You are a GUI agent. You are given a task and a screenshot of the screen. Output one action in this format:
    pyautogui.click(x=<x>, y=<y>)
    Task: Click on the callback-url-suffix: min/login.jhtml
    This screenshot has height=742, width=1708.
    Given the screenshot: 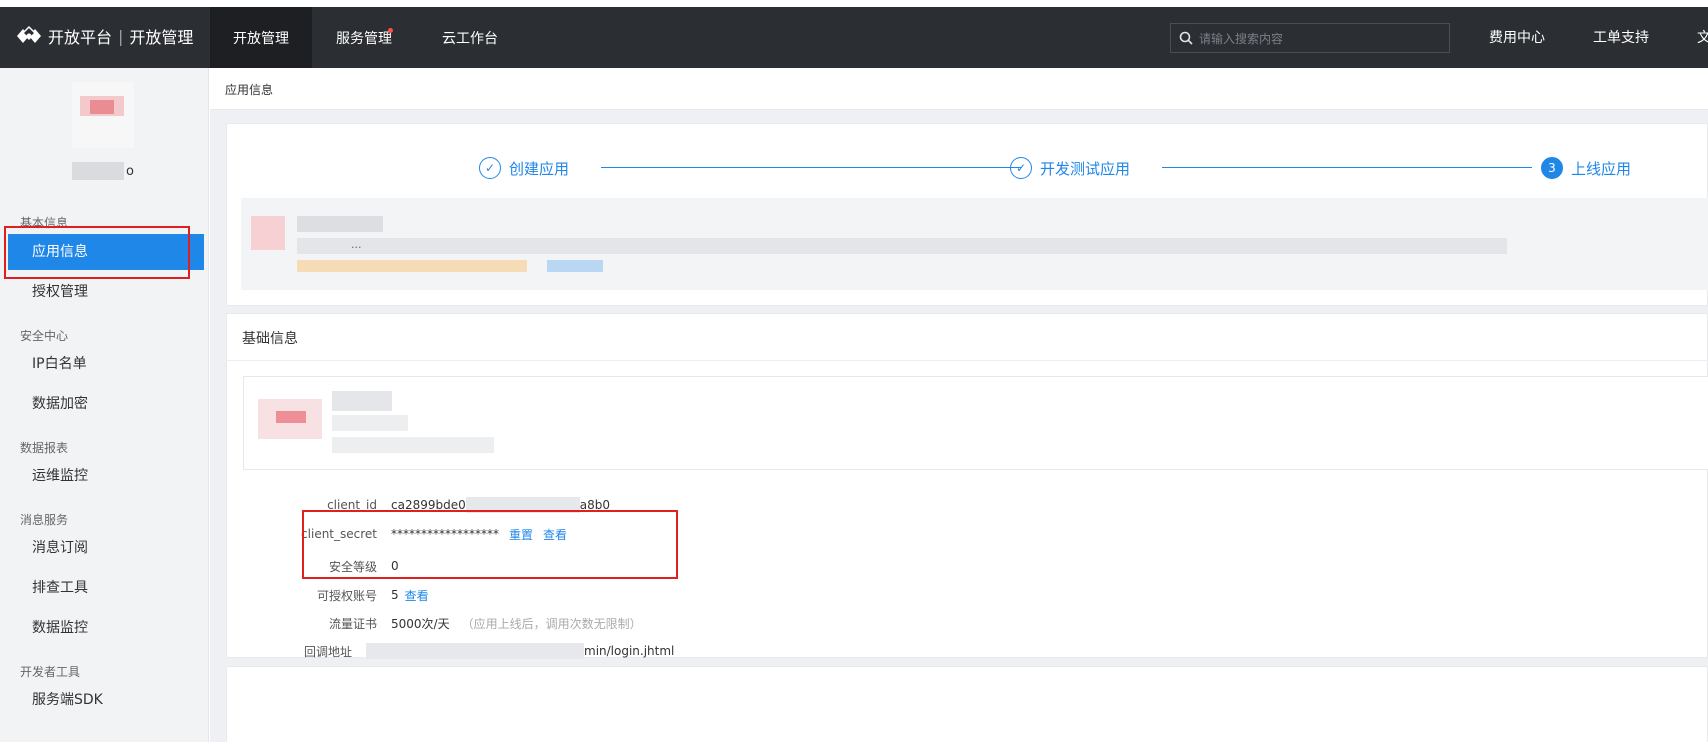 What is the action you would take?
    pyautogui.click(x=629, y=651)
    